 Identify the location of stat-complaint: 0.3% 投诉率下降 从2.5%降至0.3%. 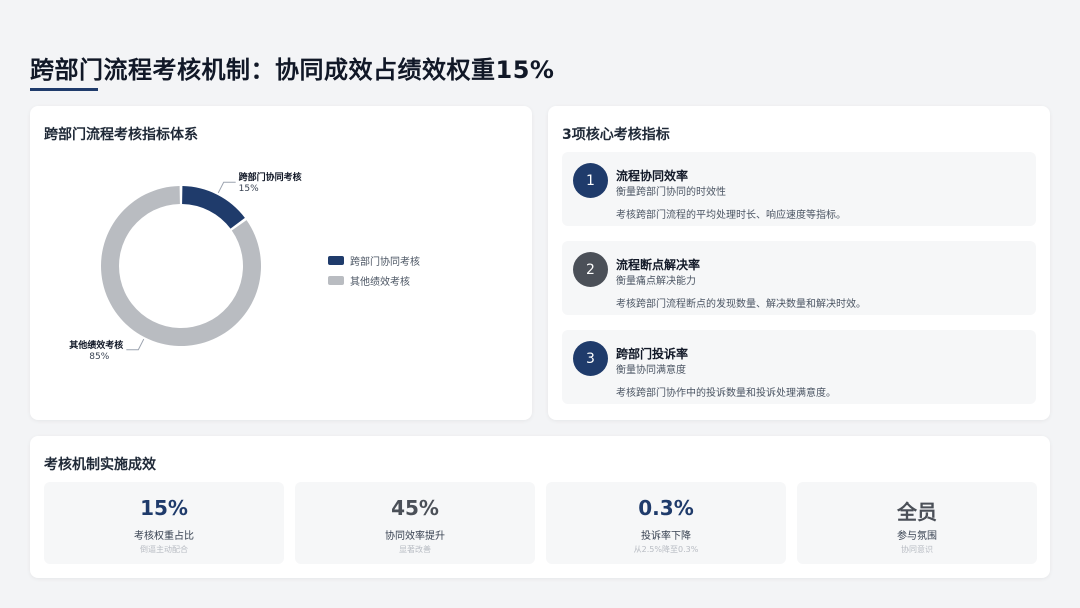
(666, 523).